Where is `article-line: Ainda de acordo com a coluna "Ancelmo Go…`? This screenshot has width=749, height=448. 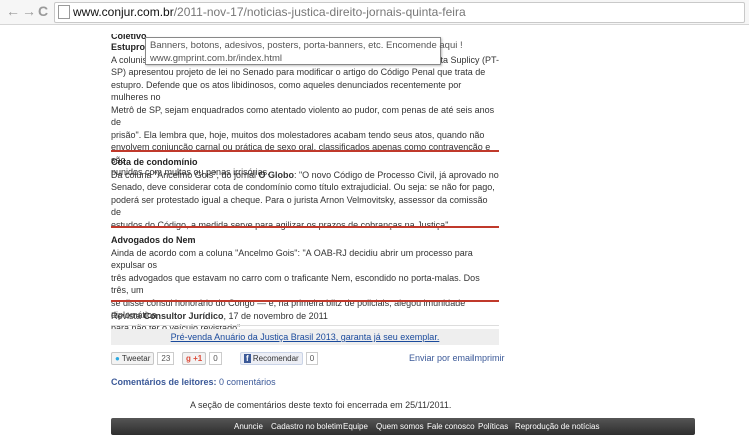 article-line: Ainda de acordo com a coluna "Ancelmo Go… is located at coordinates (292, 259).